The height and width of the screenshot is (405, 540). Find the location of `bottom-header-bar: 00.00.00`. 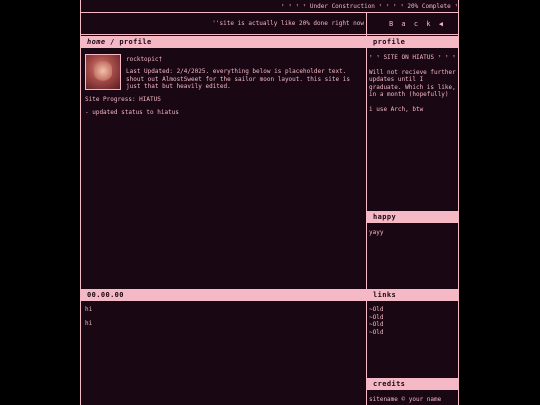

bottom-header-bar: 00.00.00 is located at coordinates (223, 295).